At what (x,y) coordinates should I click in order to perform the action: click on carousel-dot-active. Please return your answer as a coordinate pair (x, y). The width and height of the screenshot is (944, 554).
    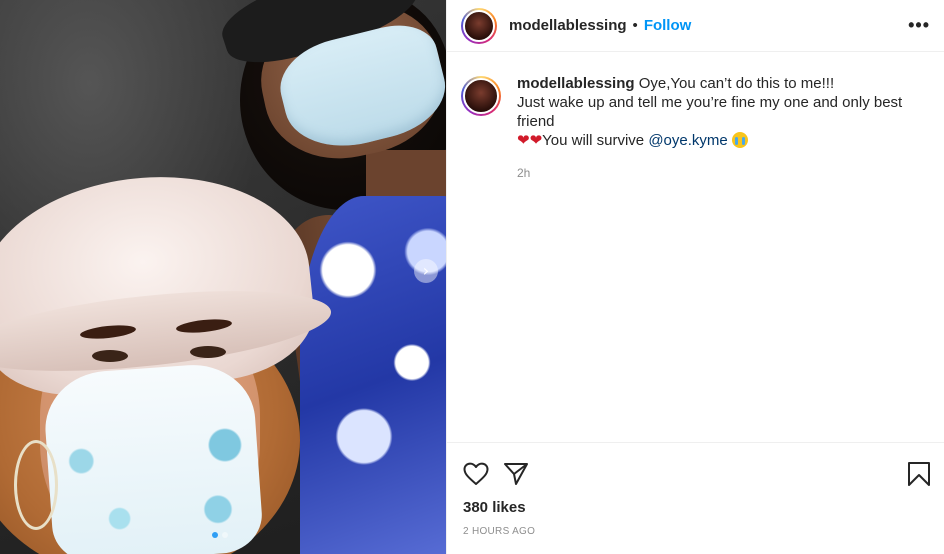
    Looking at the image, I should click on (215, 535).